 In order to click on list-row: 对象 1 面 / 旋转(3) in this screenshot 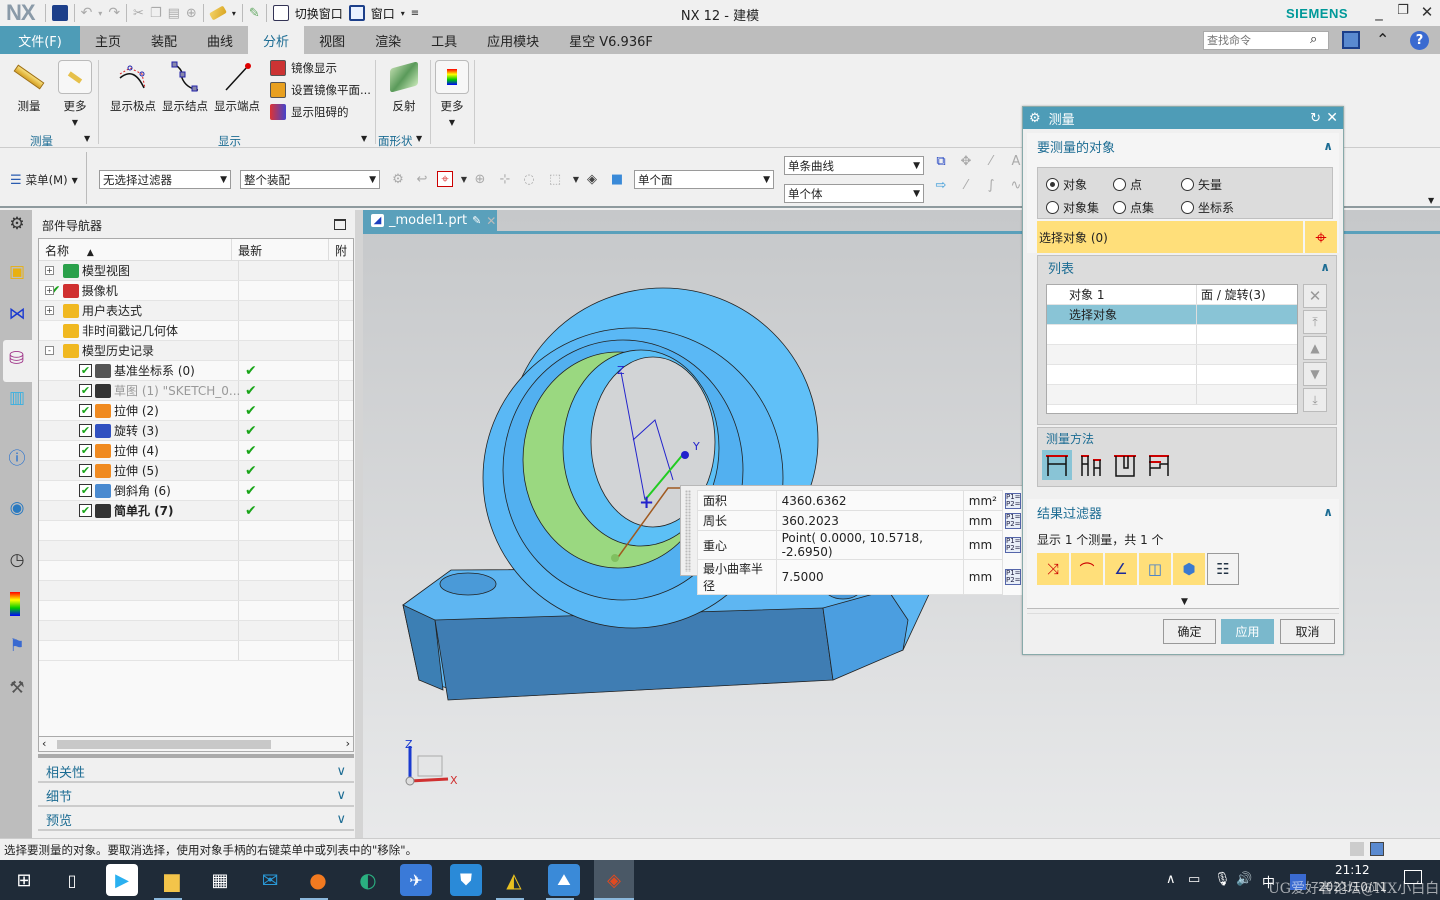, I will do `click(1172, 295)`.